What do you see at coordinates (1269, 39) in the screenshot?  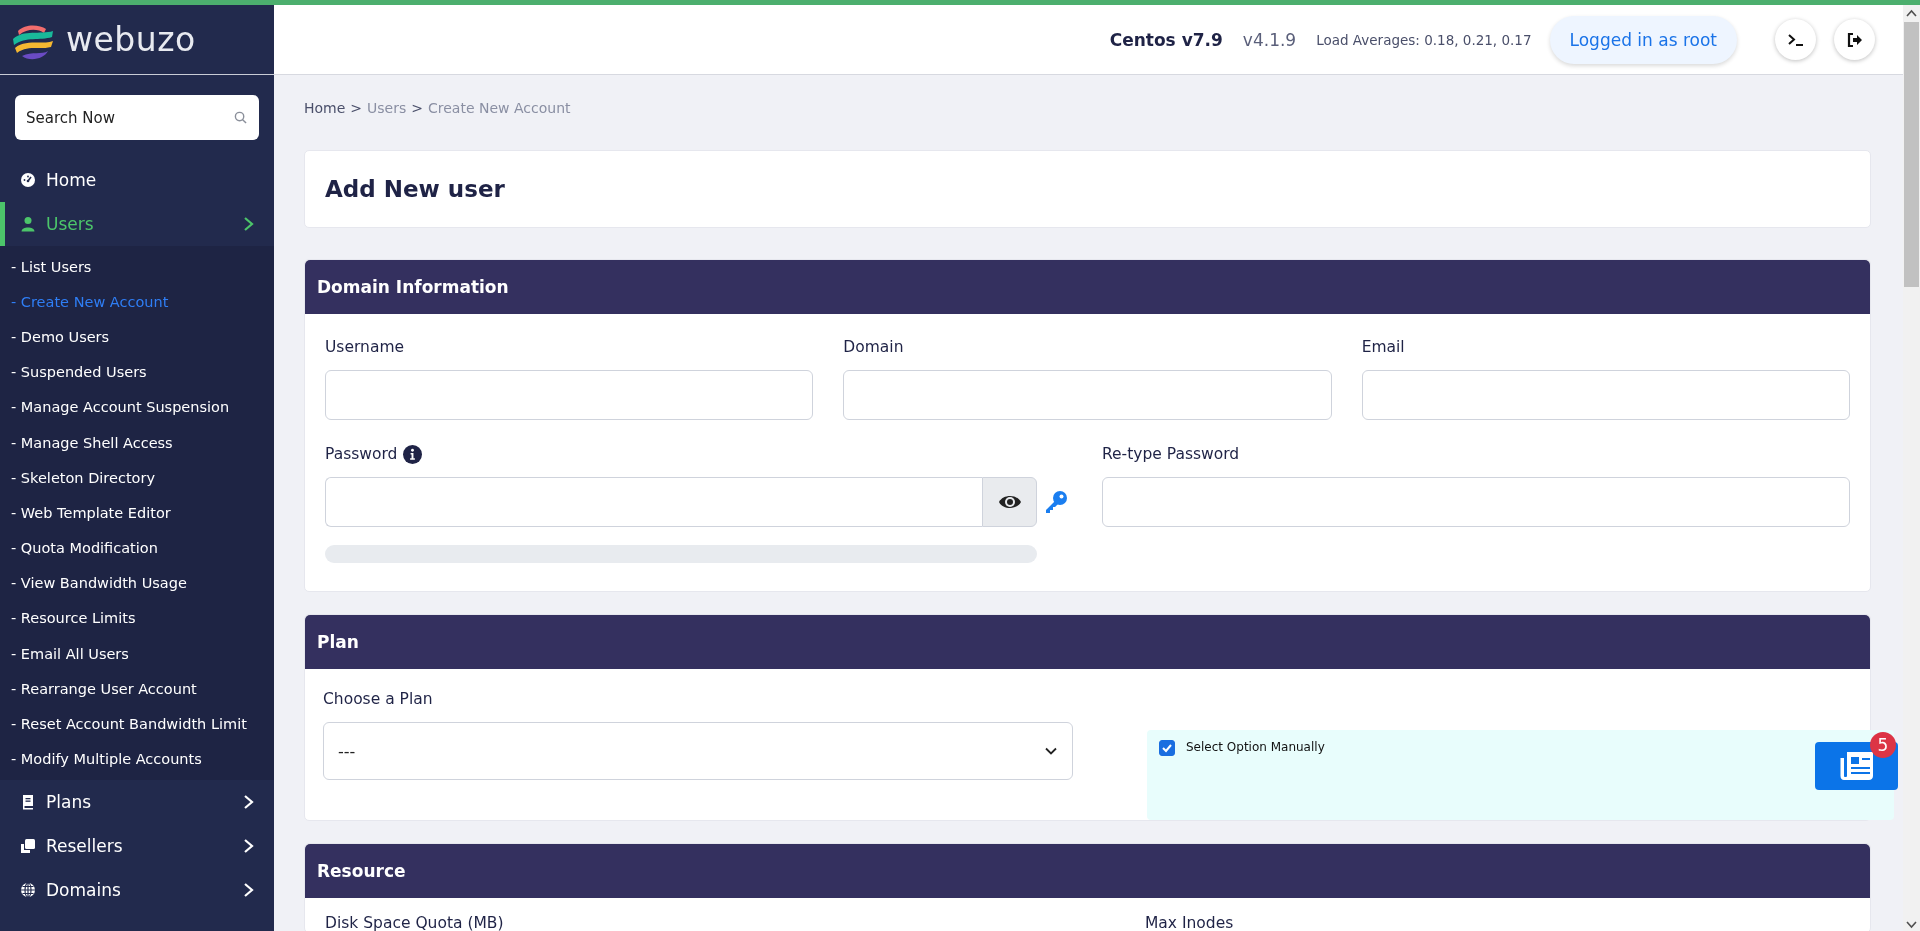 I see `app-version: v4.1.9` at bounding box center [1269, 39].